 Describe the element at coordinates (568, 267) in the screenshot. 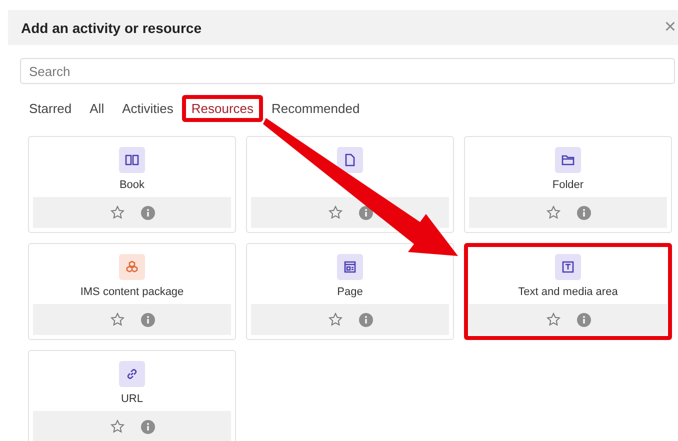

I see `text-icon` at that location.